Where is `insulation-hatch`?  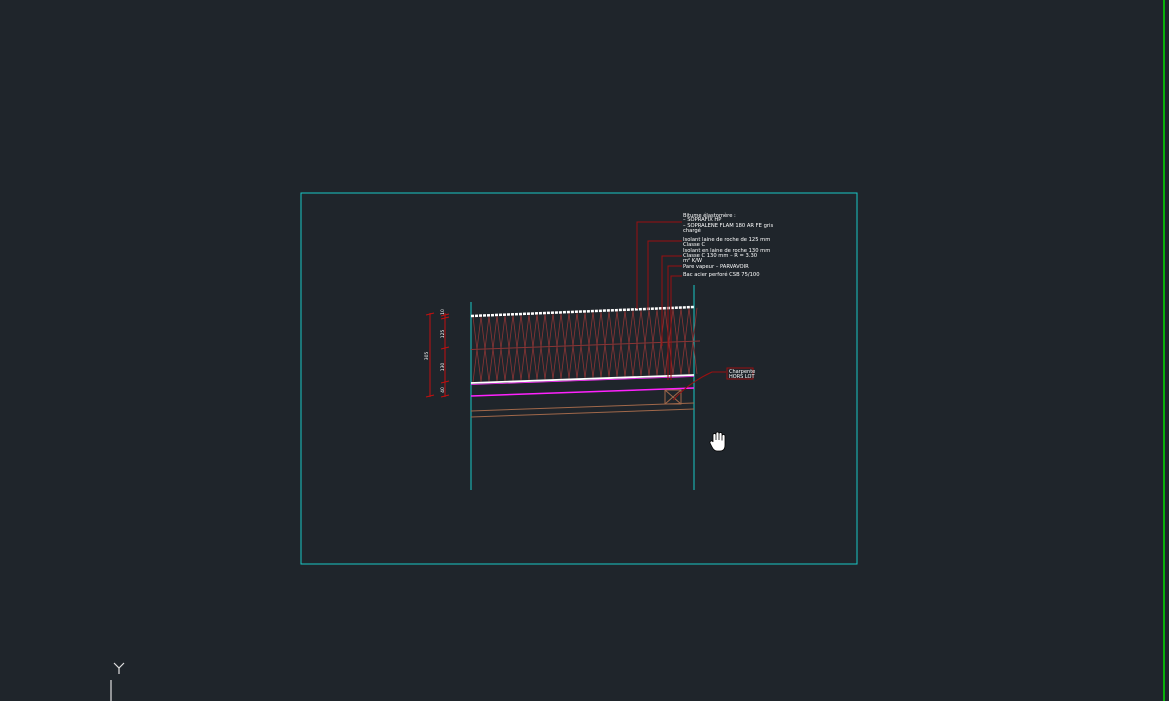 insulation-hatch is located at coordinates (585, 344).